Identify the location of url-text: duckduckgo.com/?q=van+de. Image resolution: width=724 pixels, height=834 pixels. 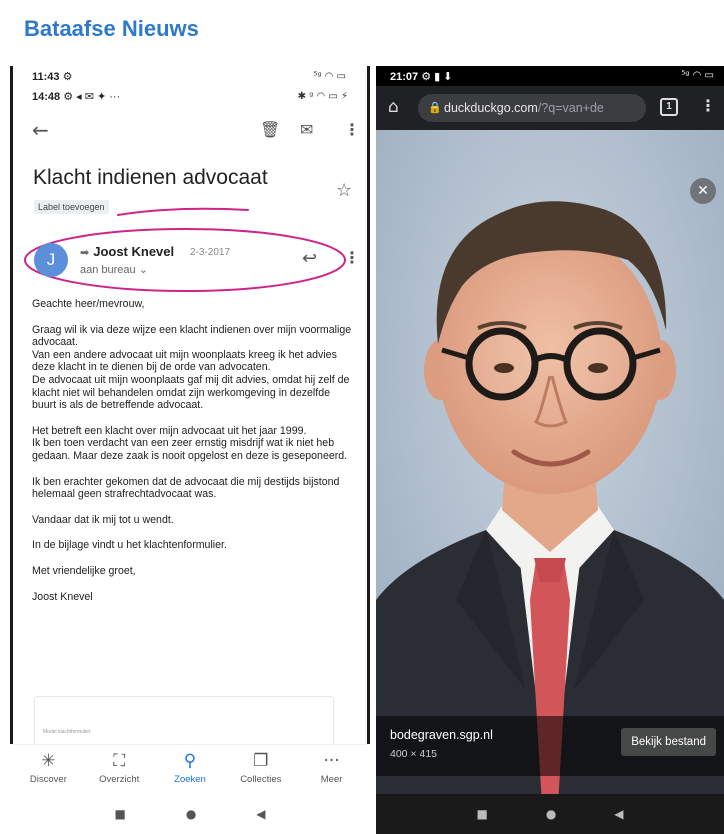
(524, 108).